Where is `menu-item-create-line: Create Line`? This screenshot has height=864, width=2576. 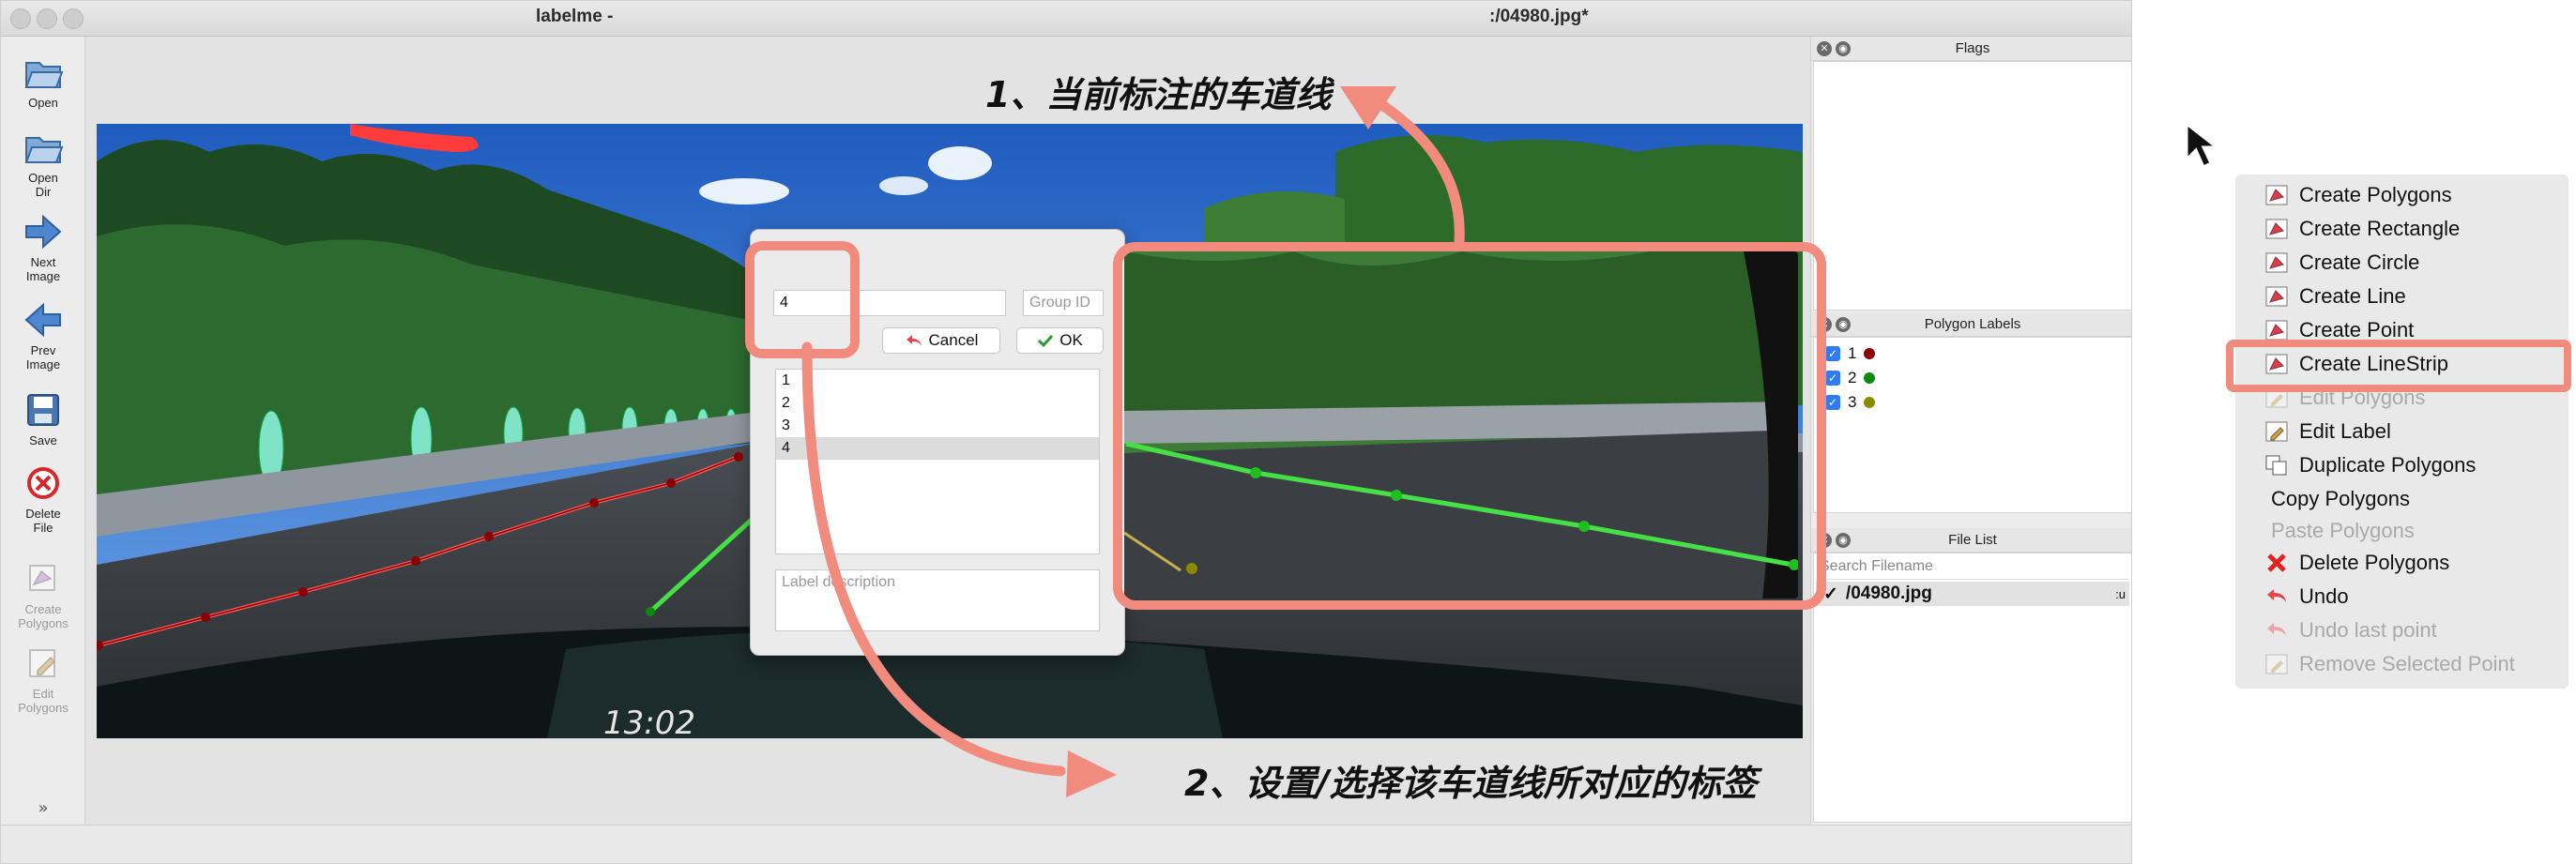 menu-item-create-line: Create Line is located at coordinates (2401, 296).